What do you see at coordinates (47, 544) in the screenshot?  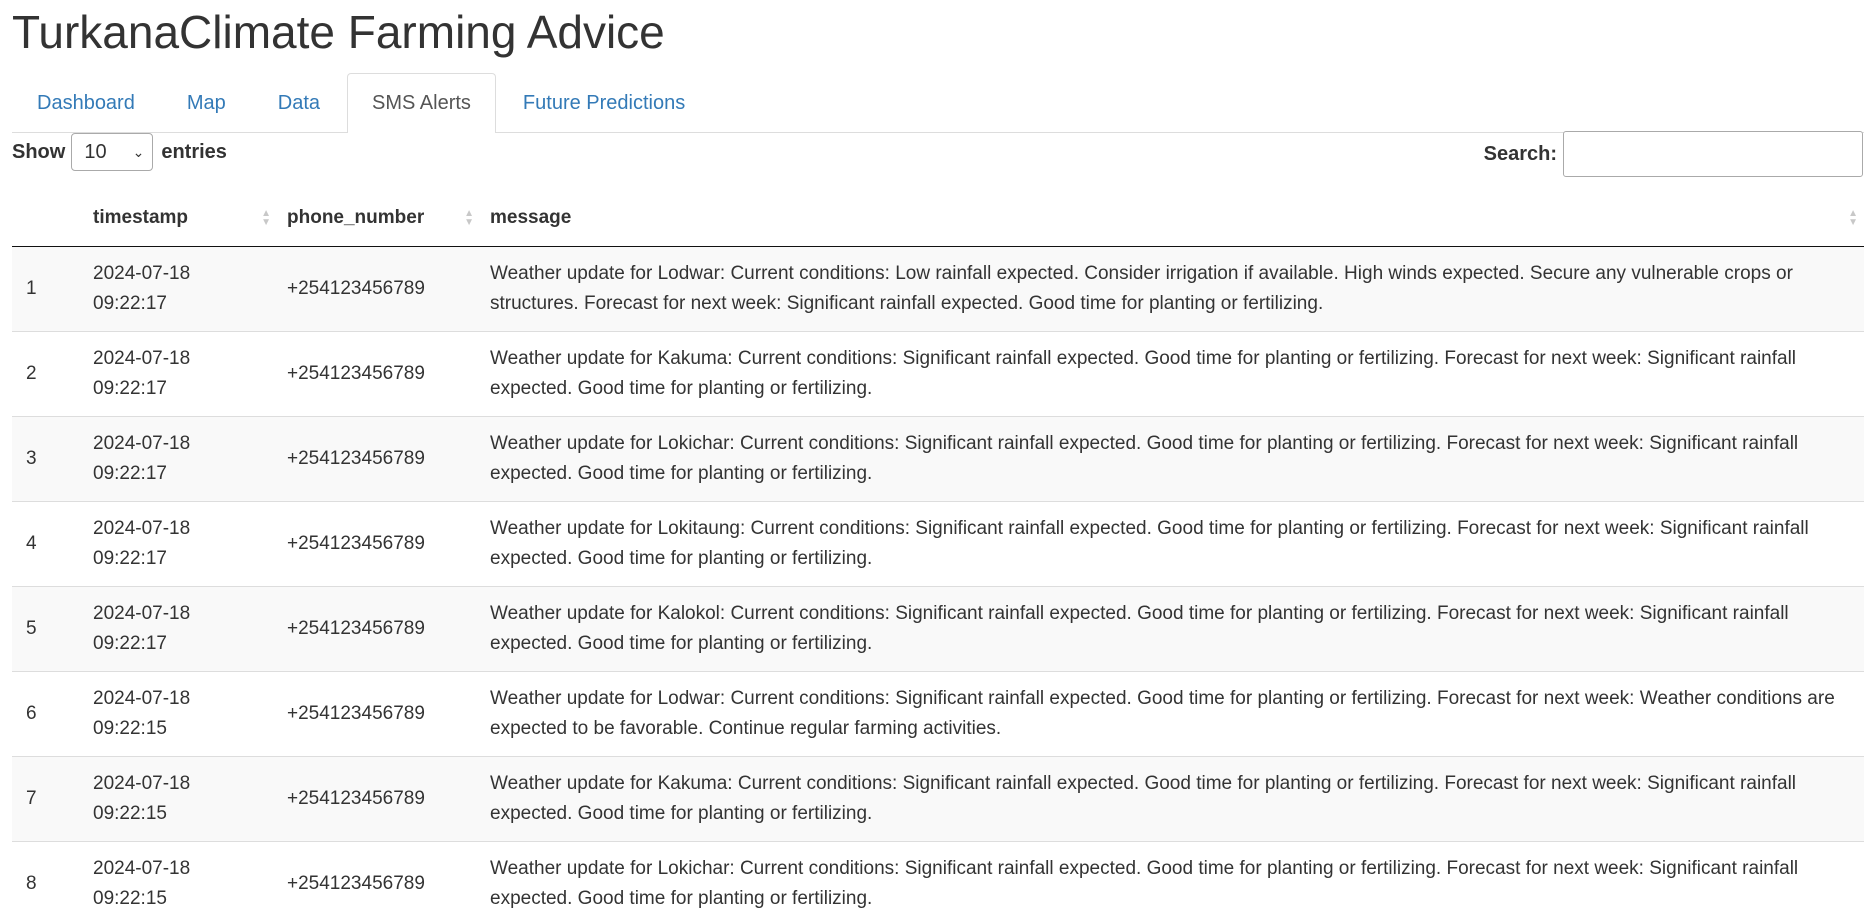 I see `row-index: 4` at bounding box center [47, 544].